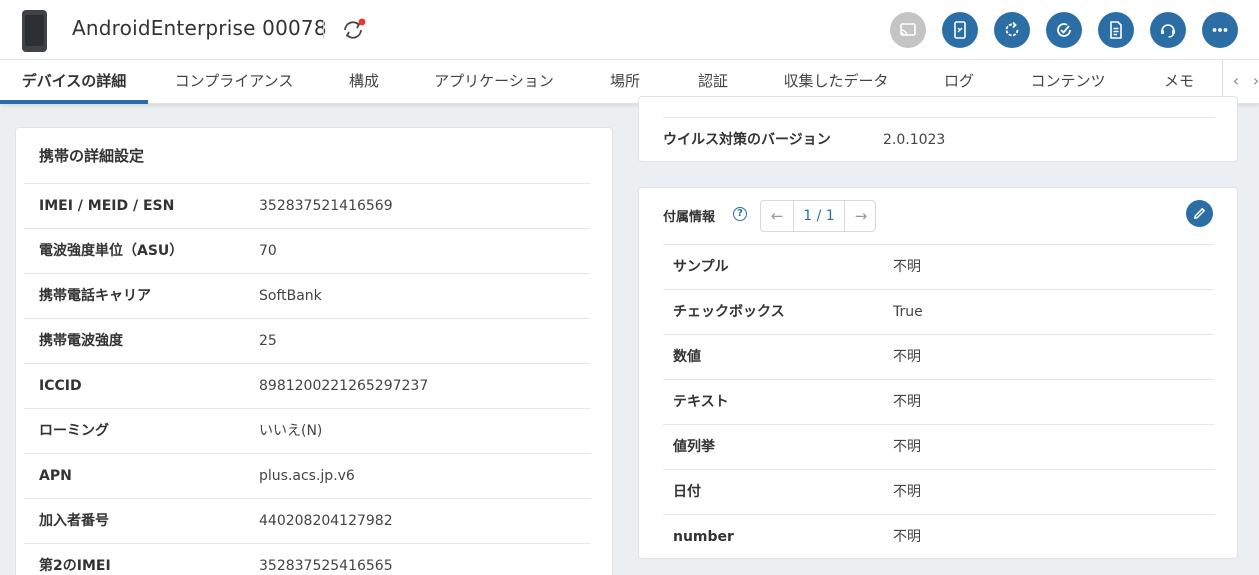 The image size is (1259, 575). I want to click on pager-prev-button: ←, so click(777, 216).